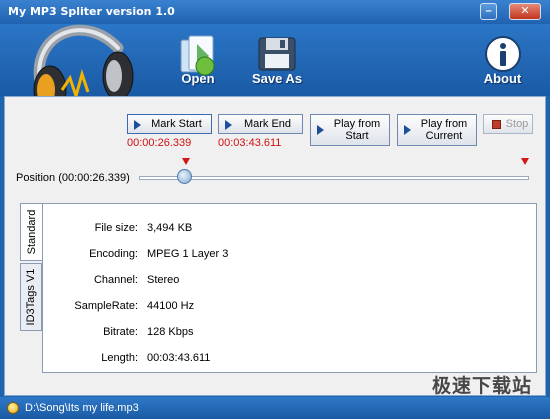 The width and height of the screenshot is (550, 419). I want to click on play-from-start-button: Play from Start, so click(350, 130).